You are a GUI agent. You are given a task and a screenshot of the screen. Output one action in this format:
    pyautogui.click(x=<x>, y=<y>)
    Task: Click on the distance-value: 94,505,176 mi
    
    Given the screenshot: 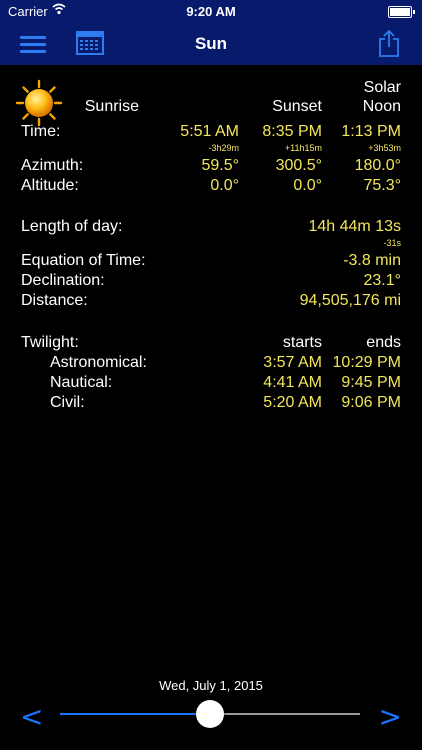 What is the action you would take?
    pyautogui.click(x=350, y=300)
    